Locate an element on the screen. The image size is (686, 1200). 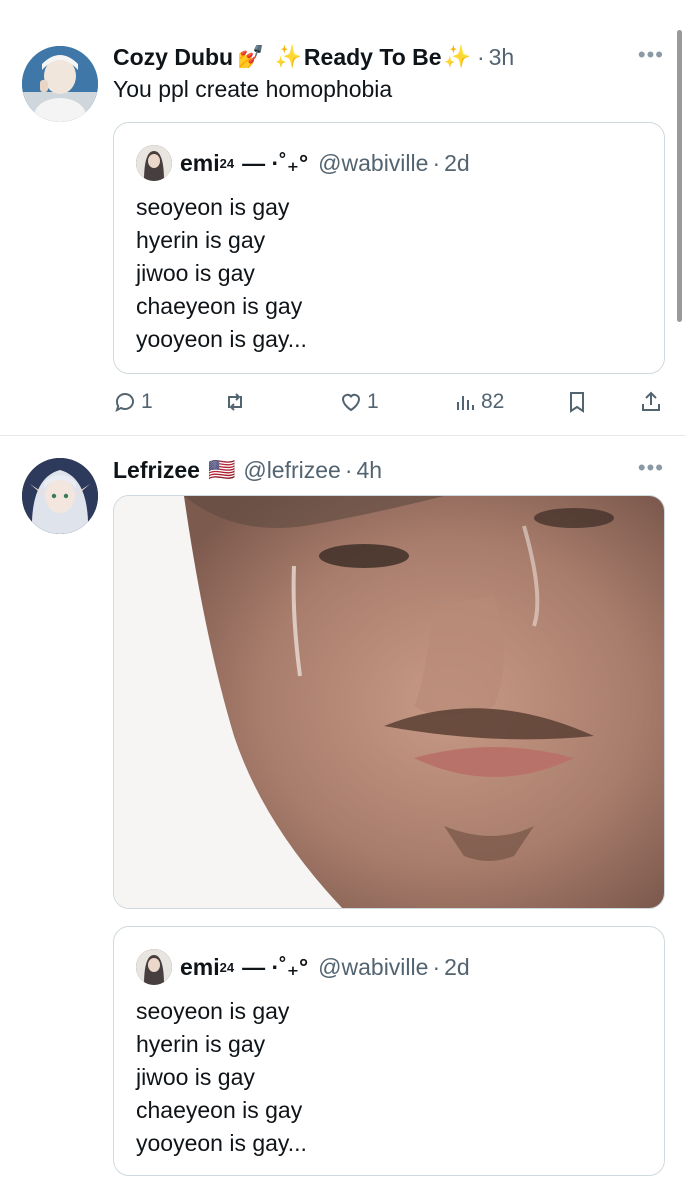
nail-polish-emoji: 💅 is located at coordinates (251, 56).